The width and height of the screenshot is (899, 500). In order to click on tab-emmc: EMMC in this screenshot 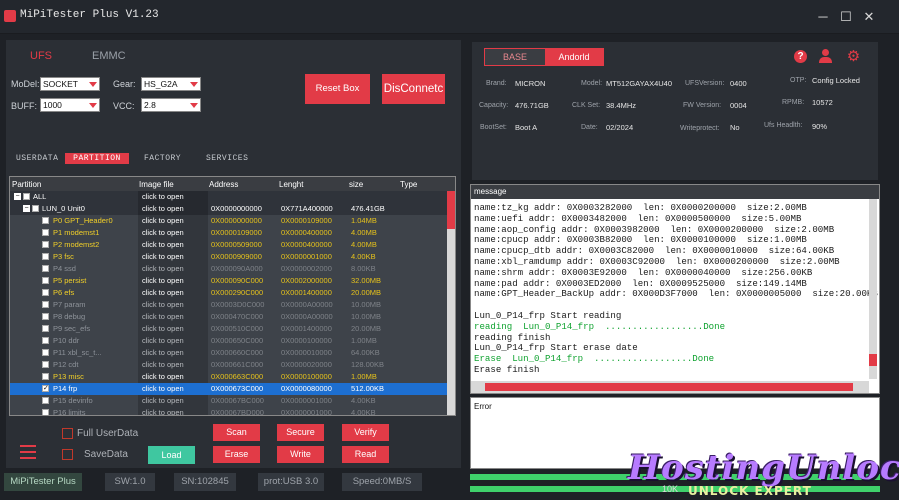, I will do `click(109, 56)`.